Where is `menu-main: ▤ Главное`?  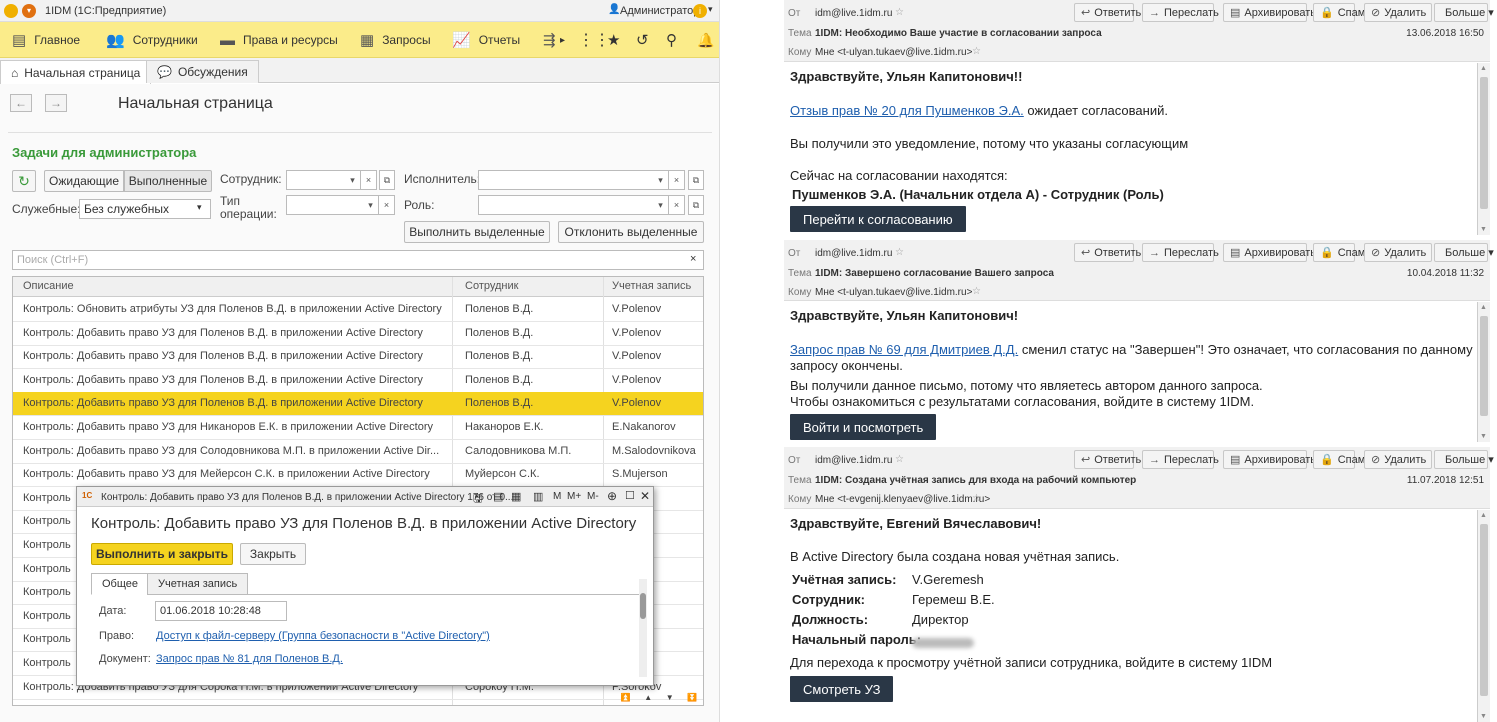
menu-main: ▤ Главное is located at coordinates (46, 40).